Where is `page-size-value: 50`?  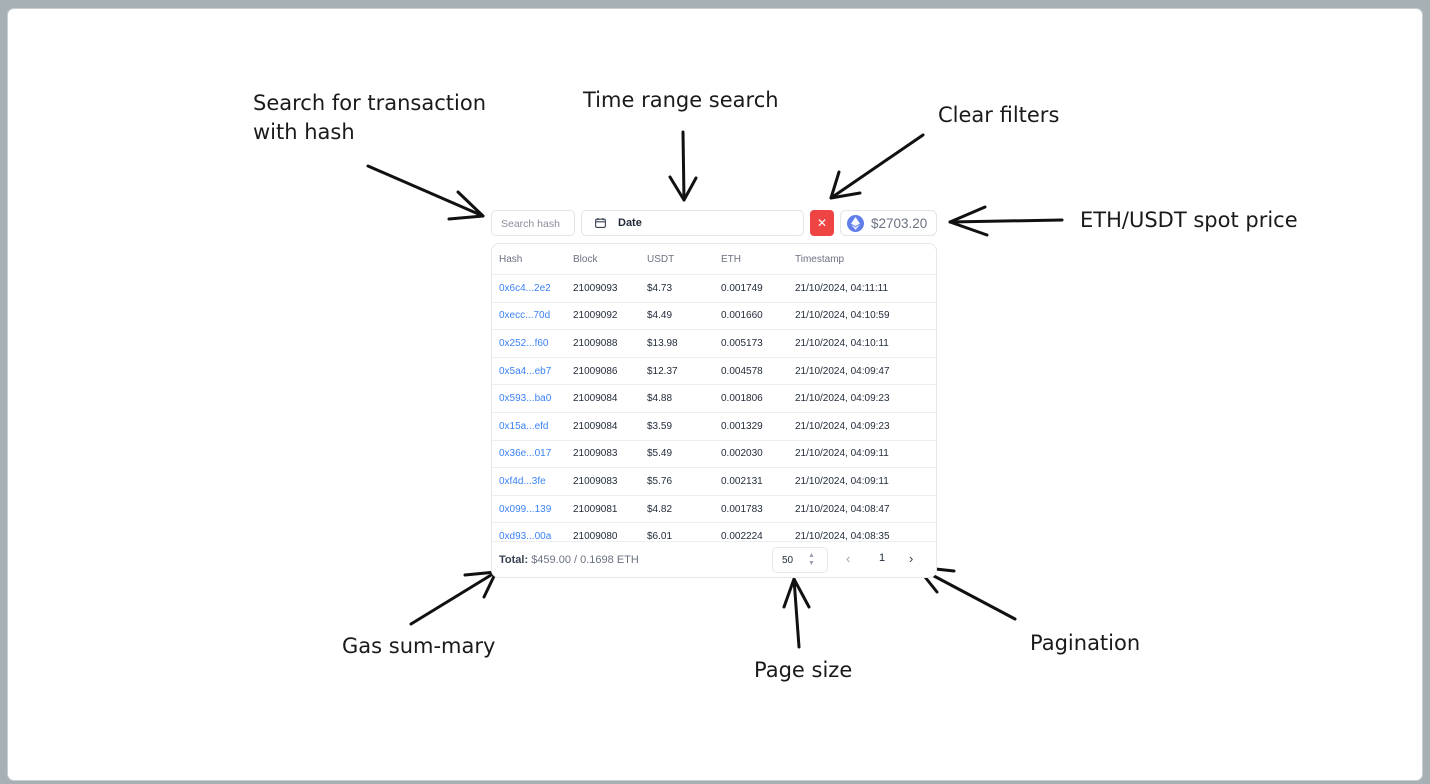 page-size-value: 50 is located at coordinates (788, 560).